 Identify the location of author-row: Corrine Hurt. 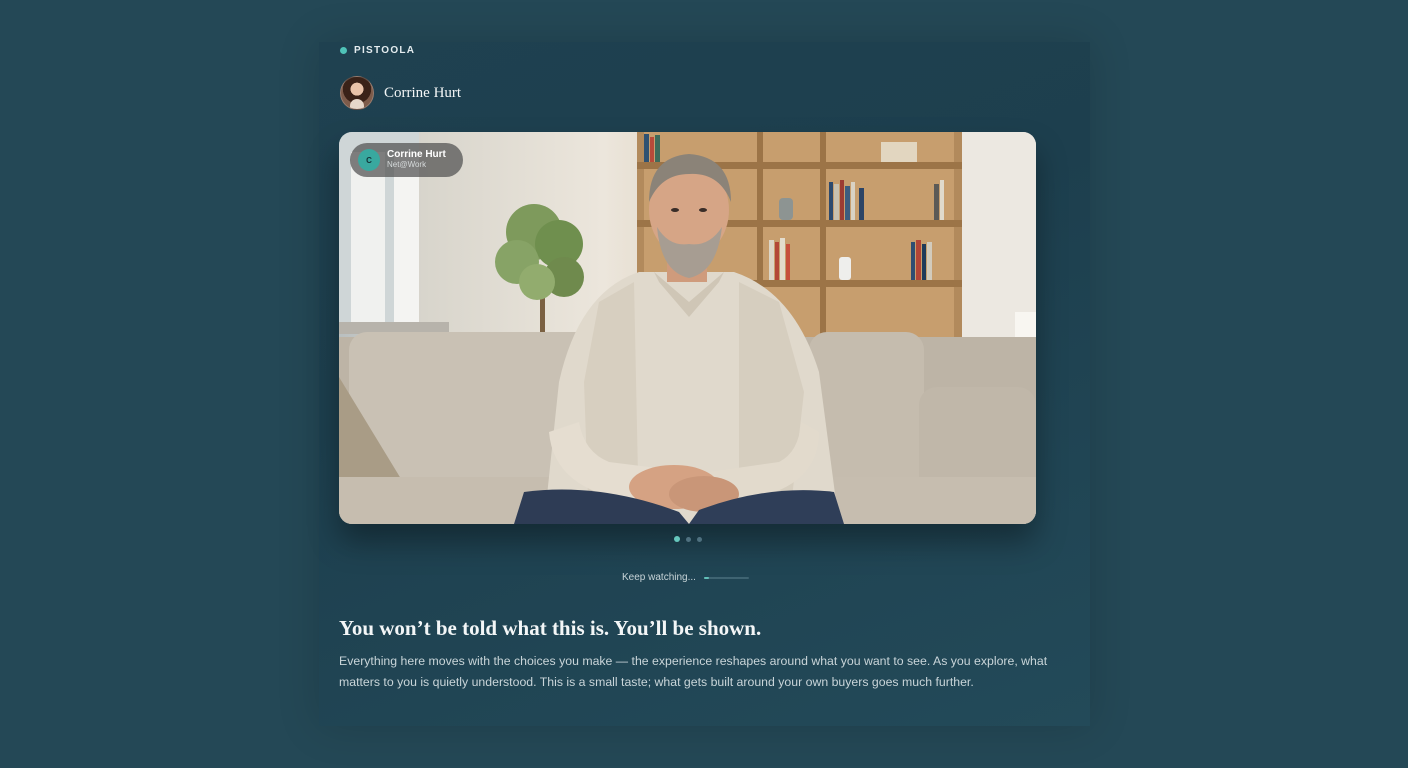
(400, 93).